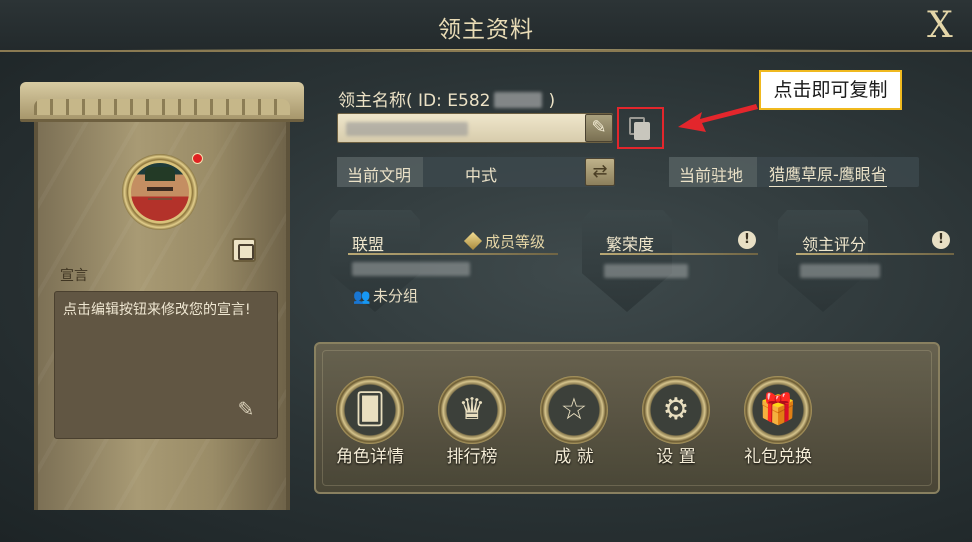 The height and width of the screenshot is (542, 972). What do you see at coordinates (162, 102) in the screenshot?
I see `pillar-capital` at bounding box center [162, 102].